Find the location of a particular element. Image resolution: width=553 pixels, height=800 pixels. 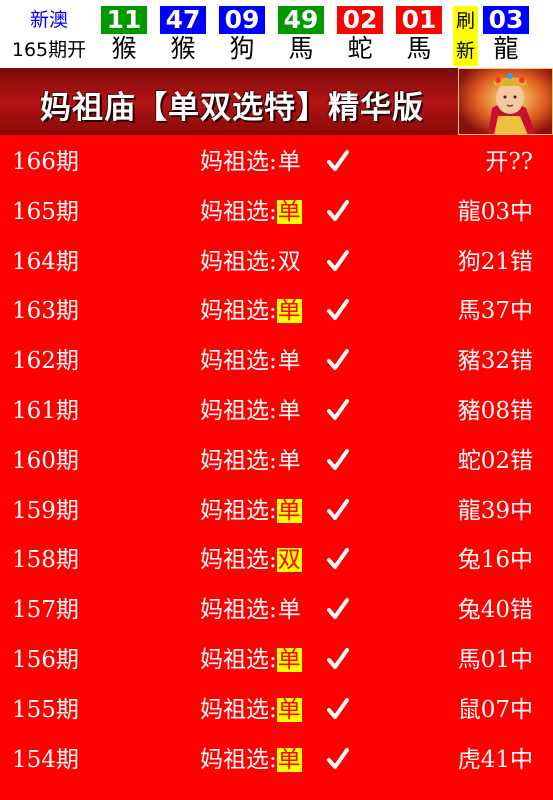

draw-result: 狗21错 is located at coordinates (495, 261).